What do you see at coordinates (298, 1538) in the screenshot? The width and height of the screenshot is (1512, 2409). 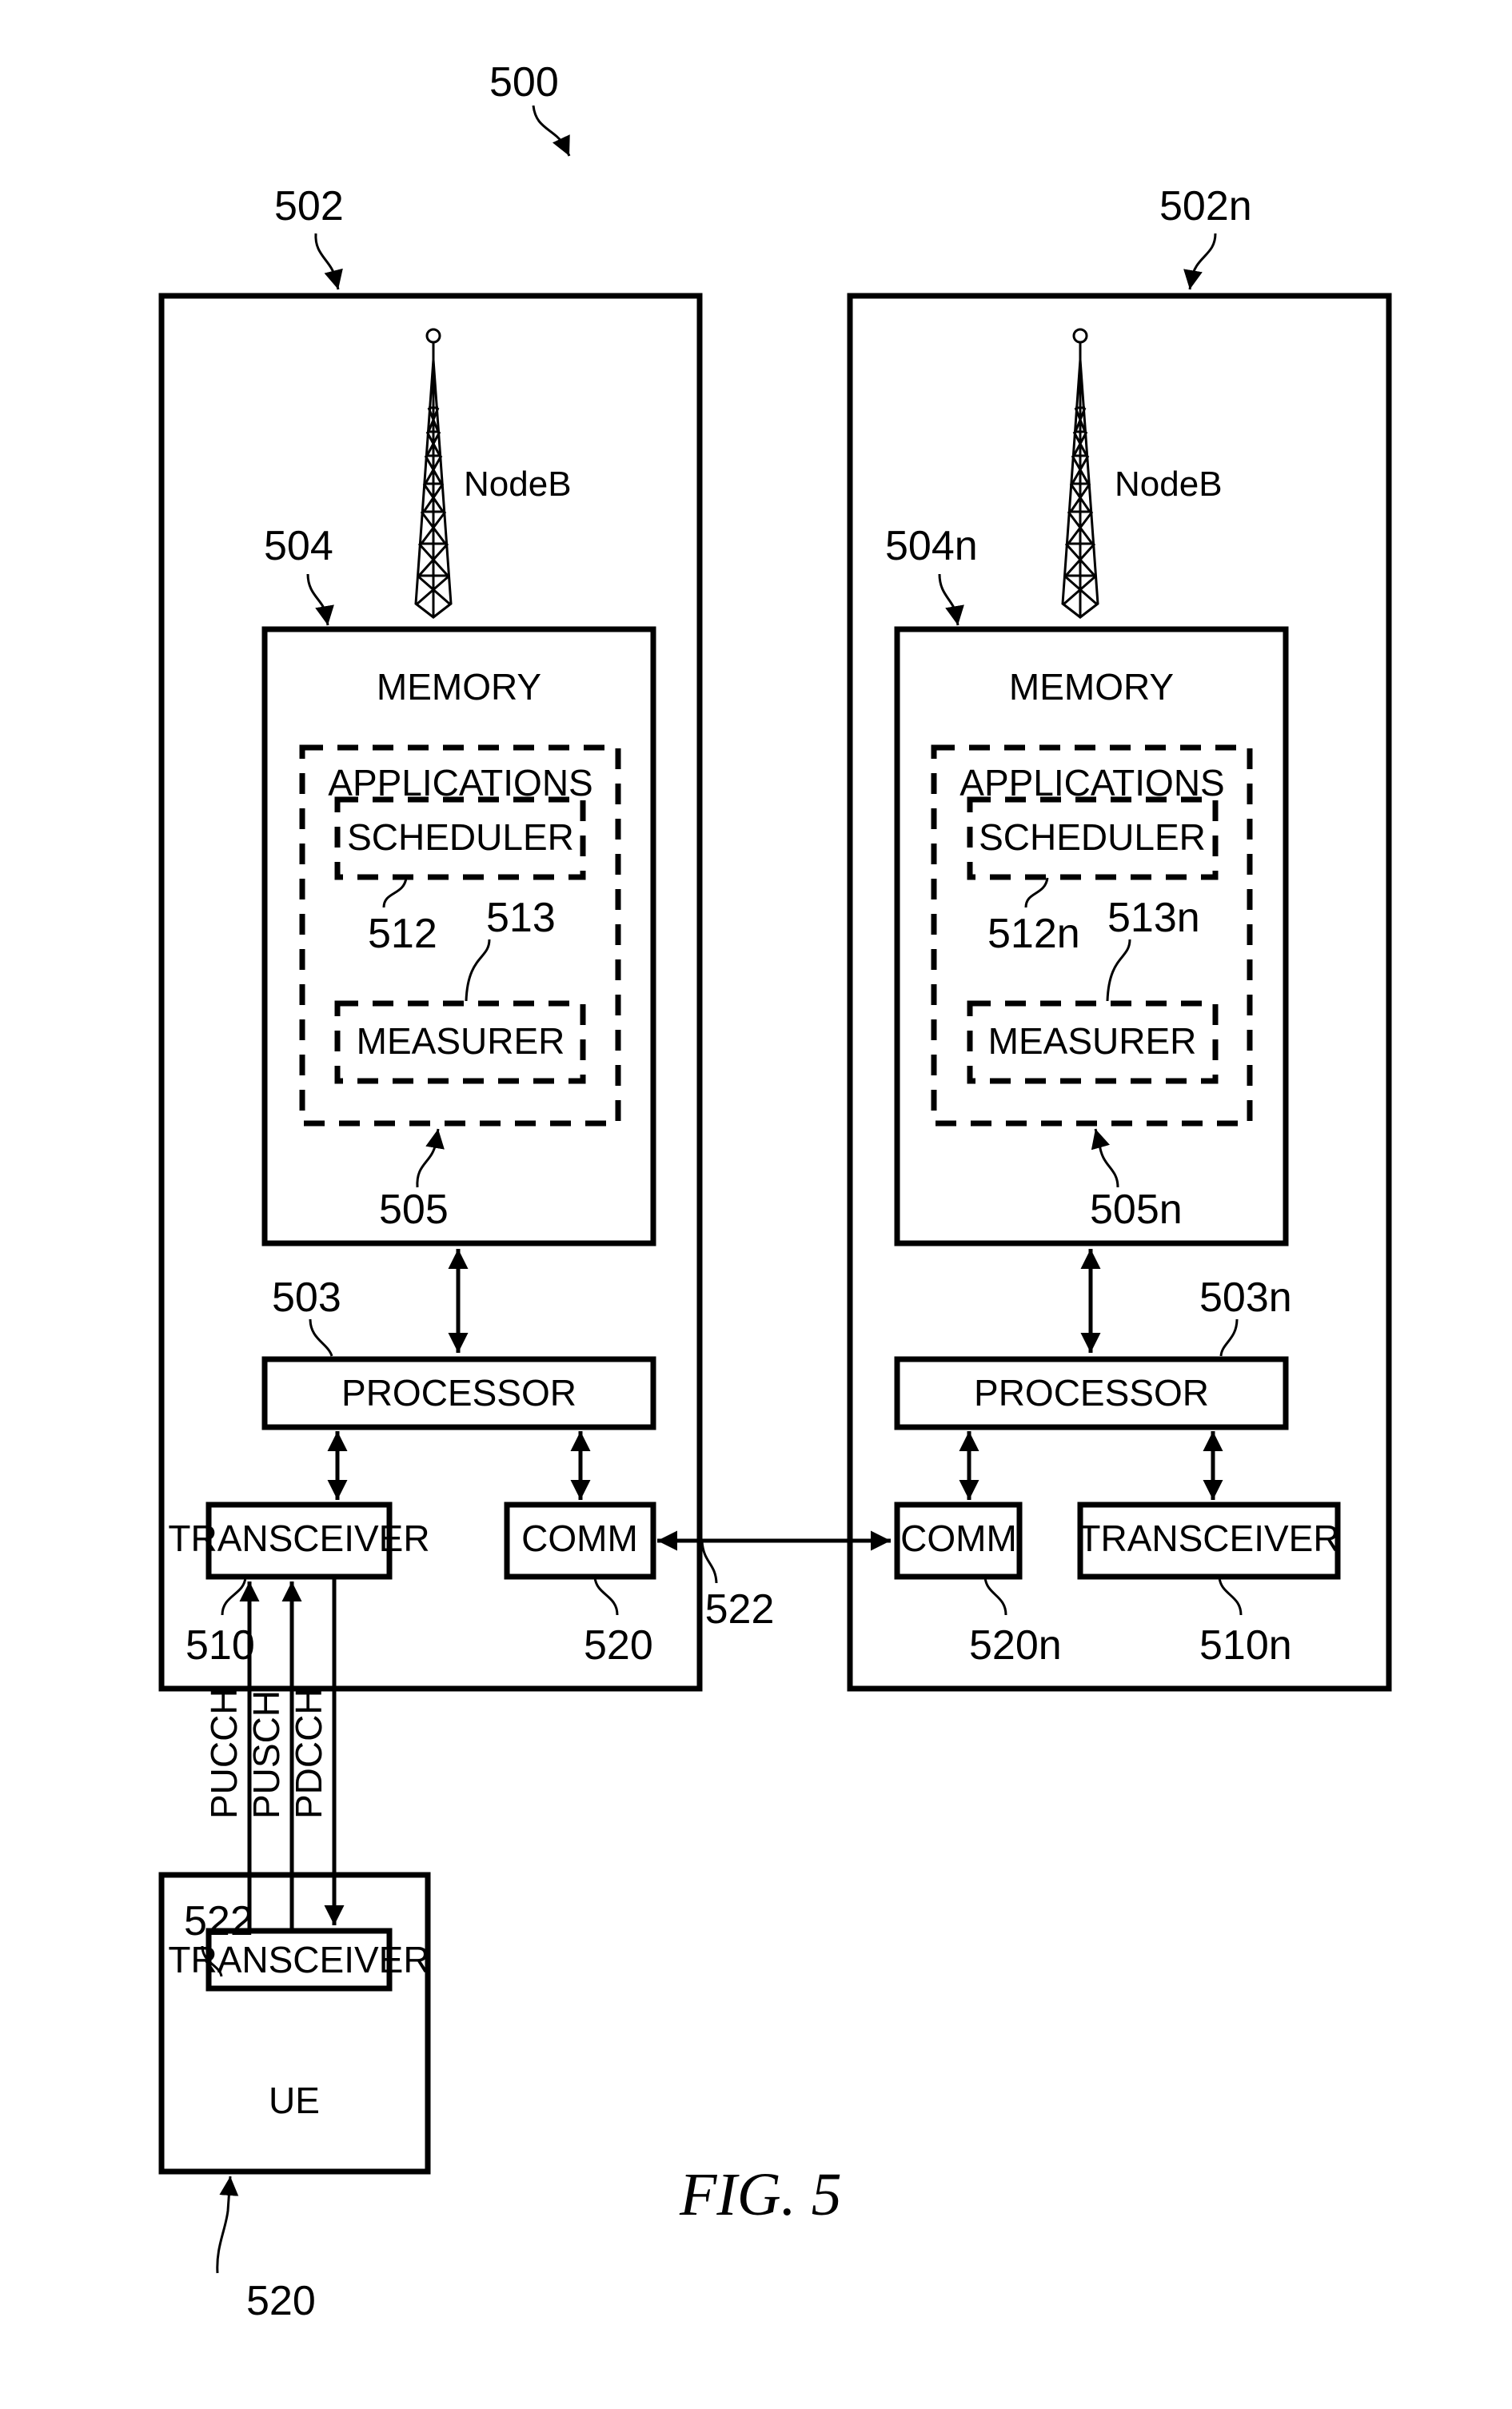 I see `transceiver-left-label: TRANSCEIVER` at bounding box center [298, 1538].